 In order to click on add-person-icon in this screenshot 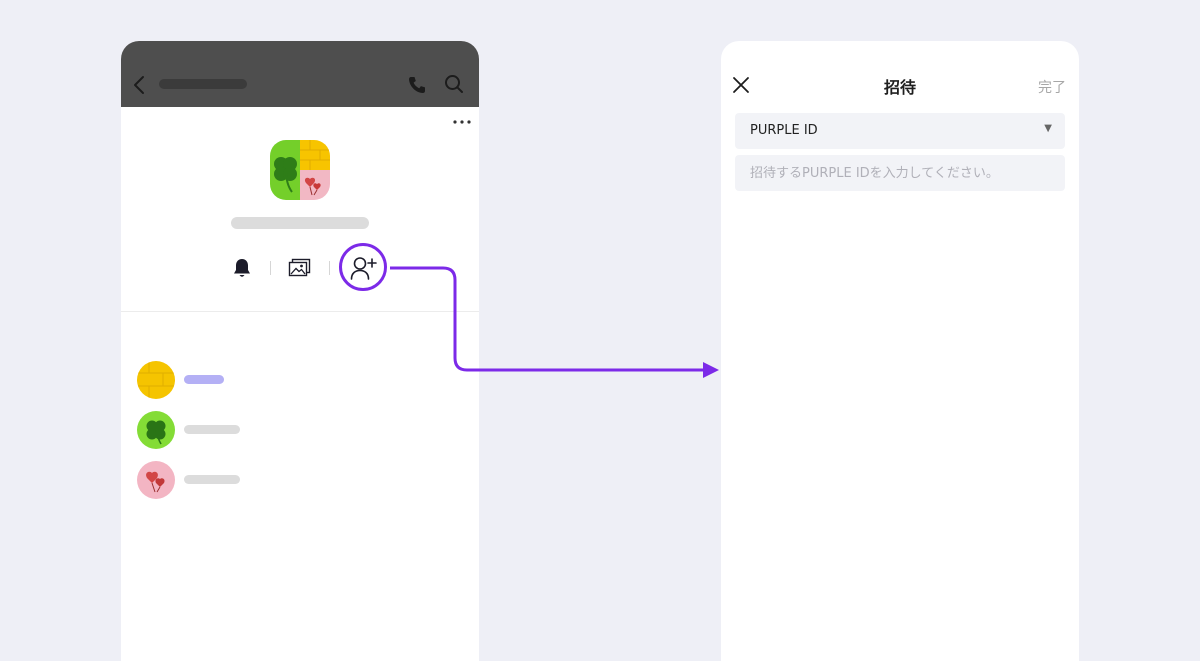, I will do `click(363, 268)`.